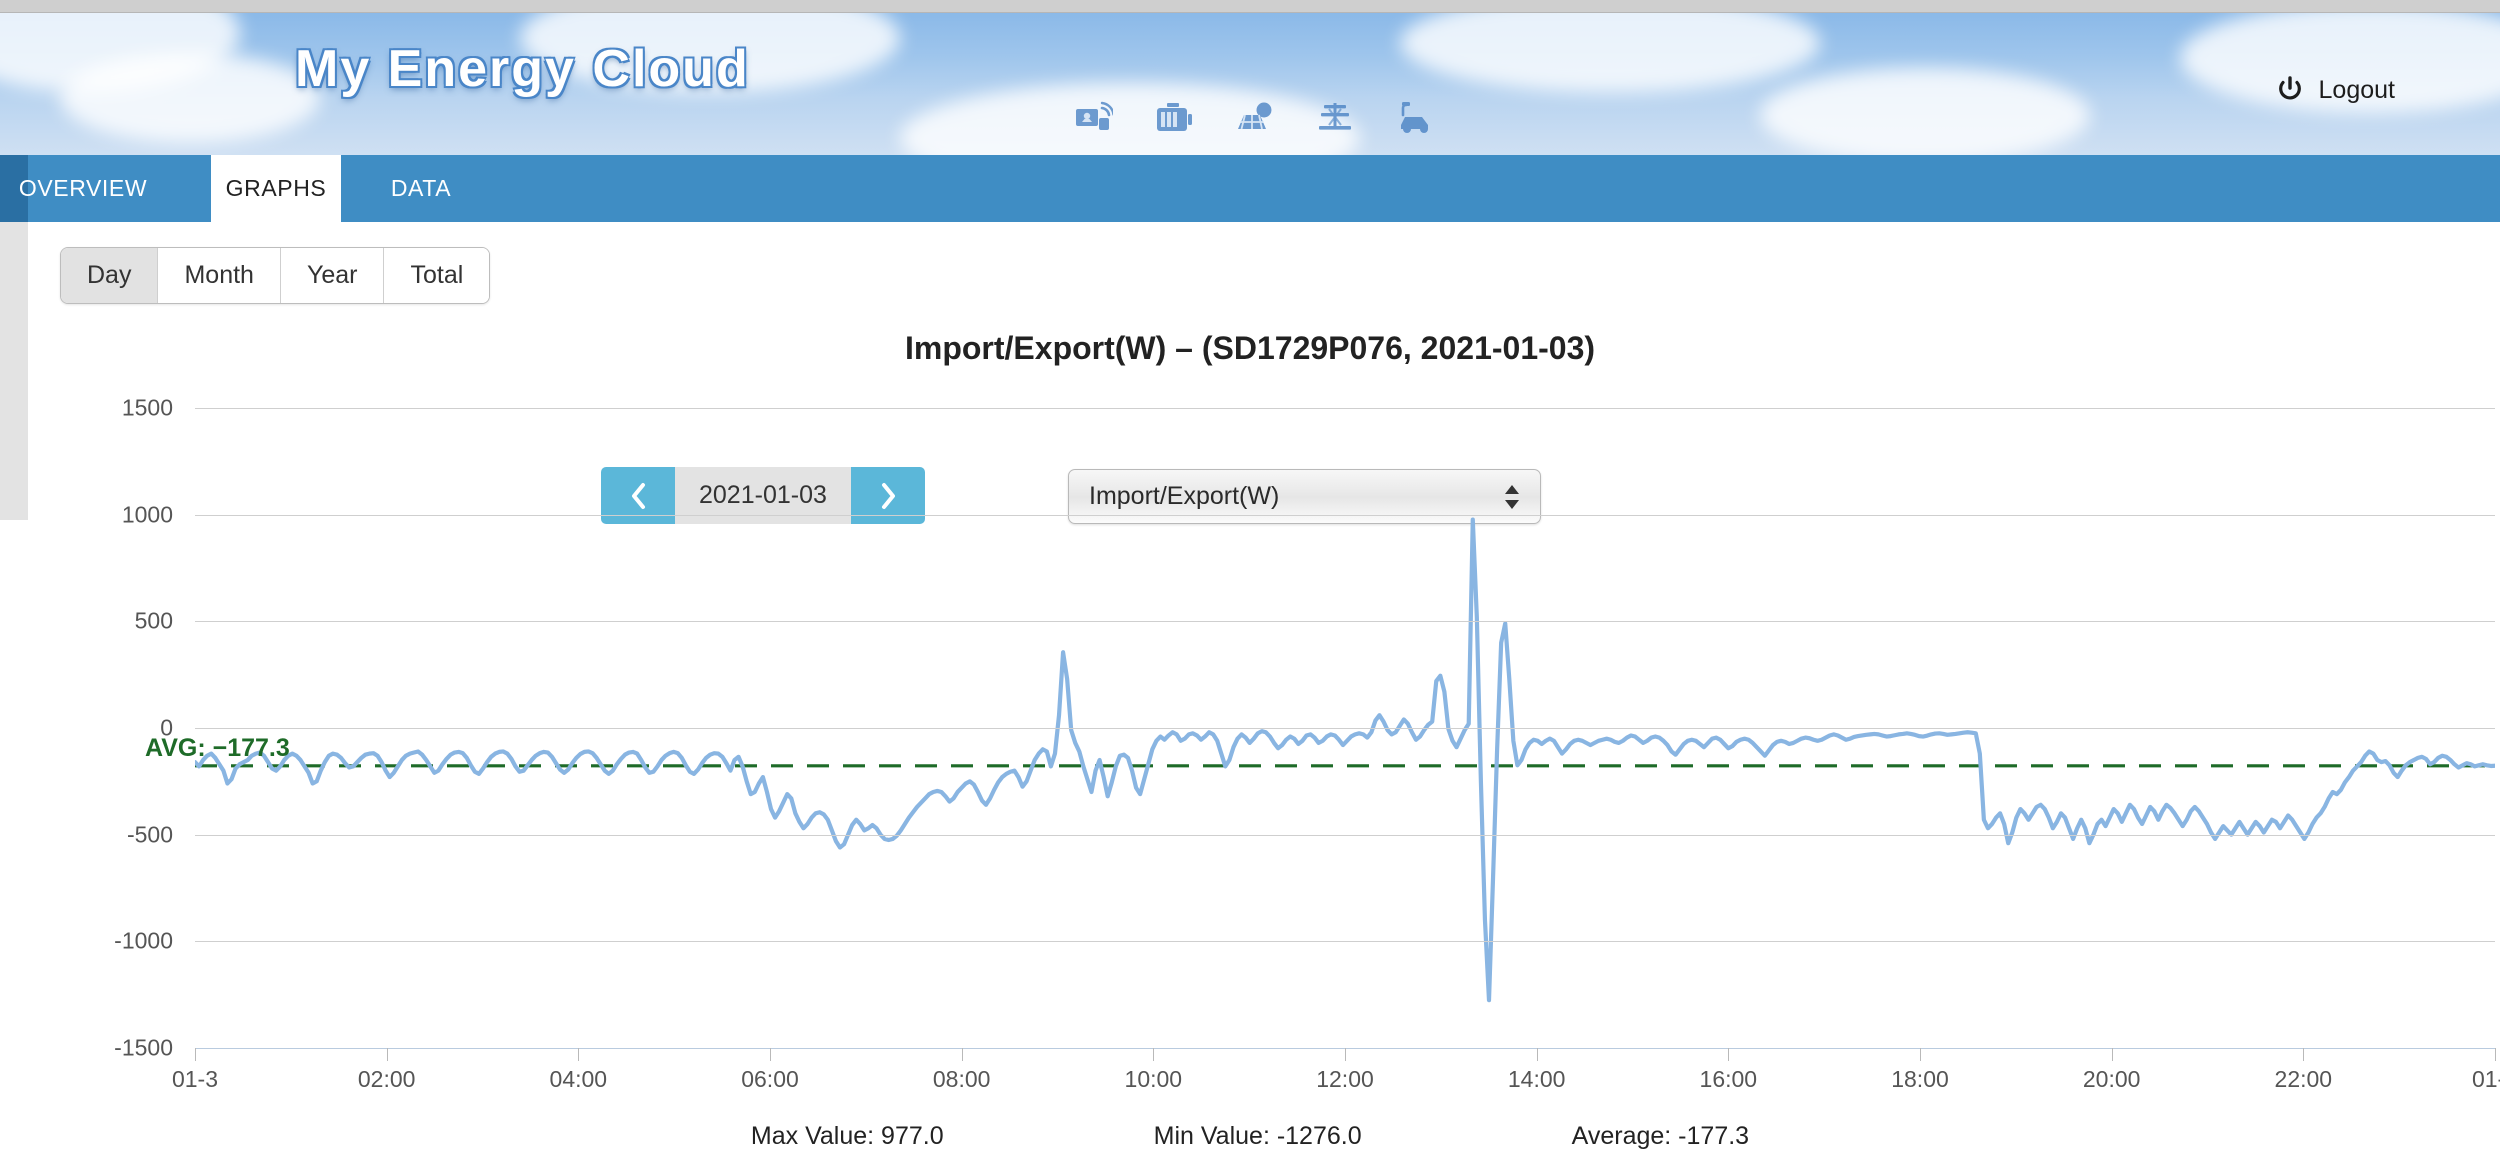 This screenshot has width=2500, height=1156. I want to click on x-axis-tick-label: 10:00, so click(1153, 1079).